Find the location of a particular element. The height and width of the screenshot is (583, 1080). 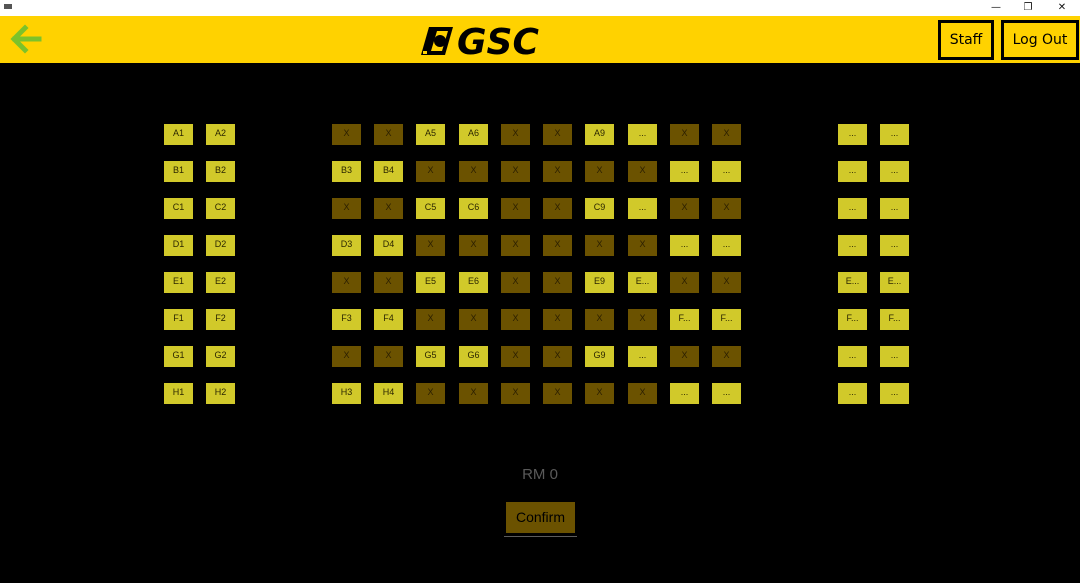

seat-middle-r3-c10: X is located at coordinates (726, 208).